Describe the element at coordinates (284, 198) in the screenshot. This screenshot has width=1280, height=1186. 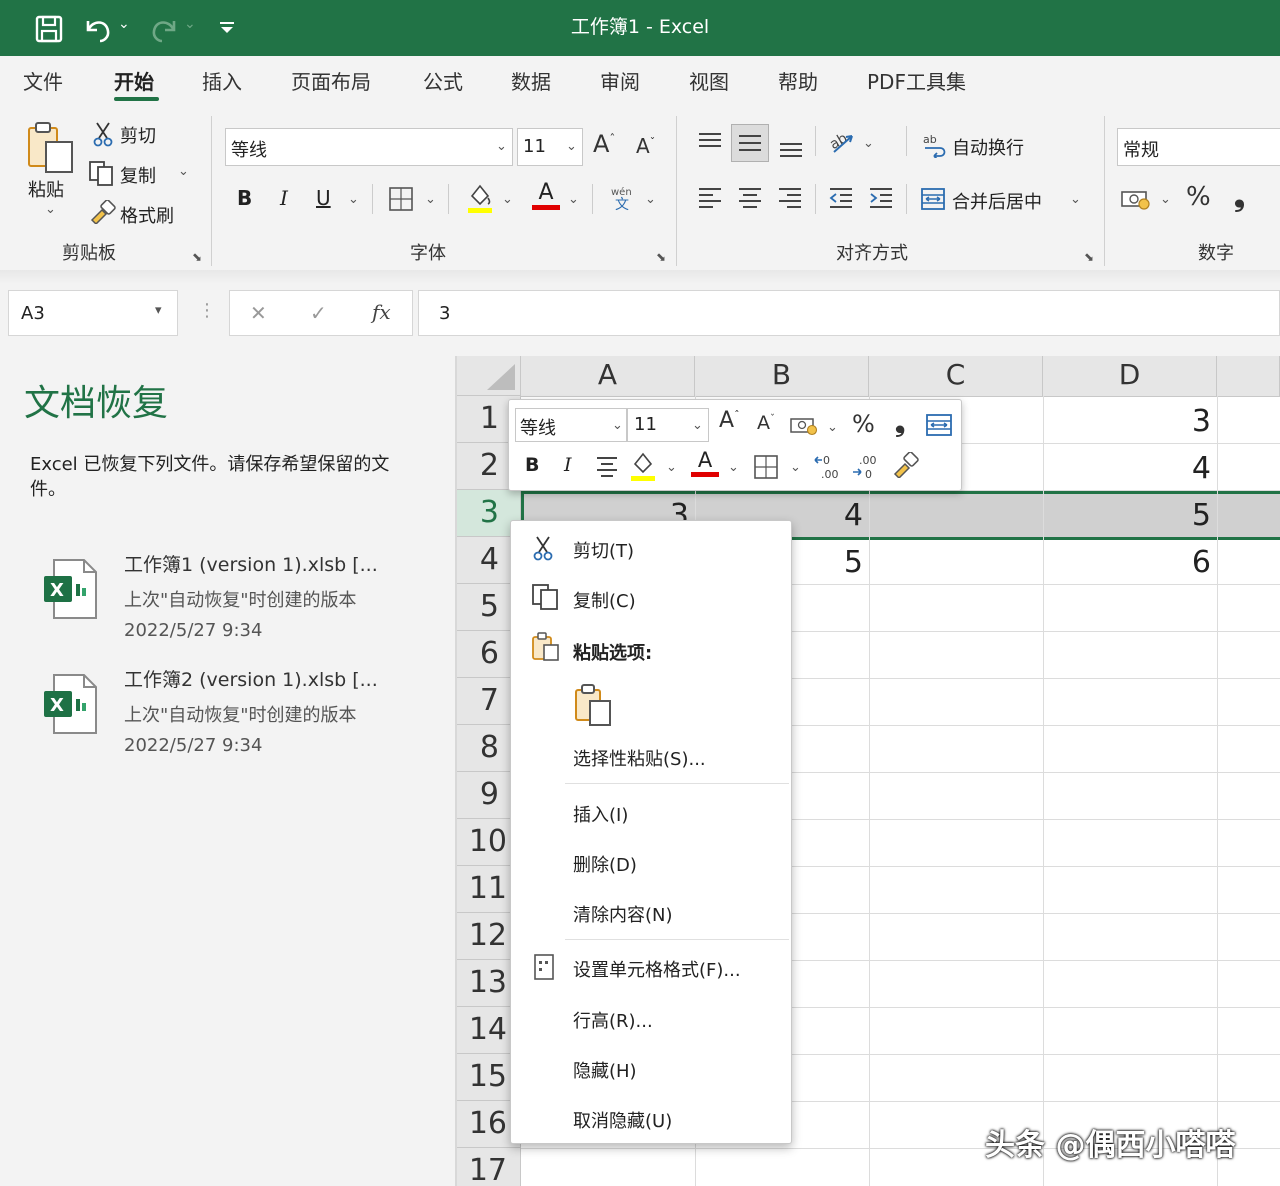
I see `italic-button: I` at that location.